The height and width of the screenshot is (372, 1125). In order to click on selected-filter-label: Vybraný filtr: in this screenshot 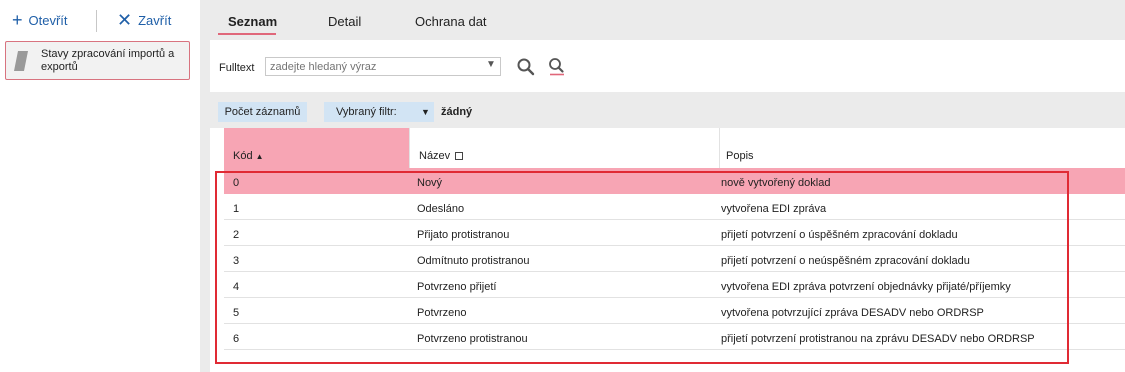, I will do `click(366, 112)`.